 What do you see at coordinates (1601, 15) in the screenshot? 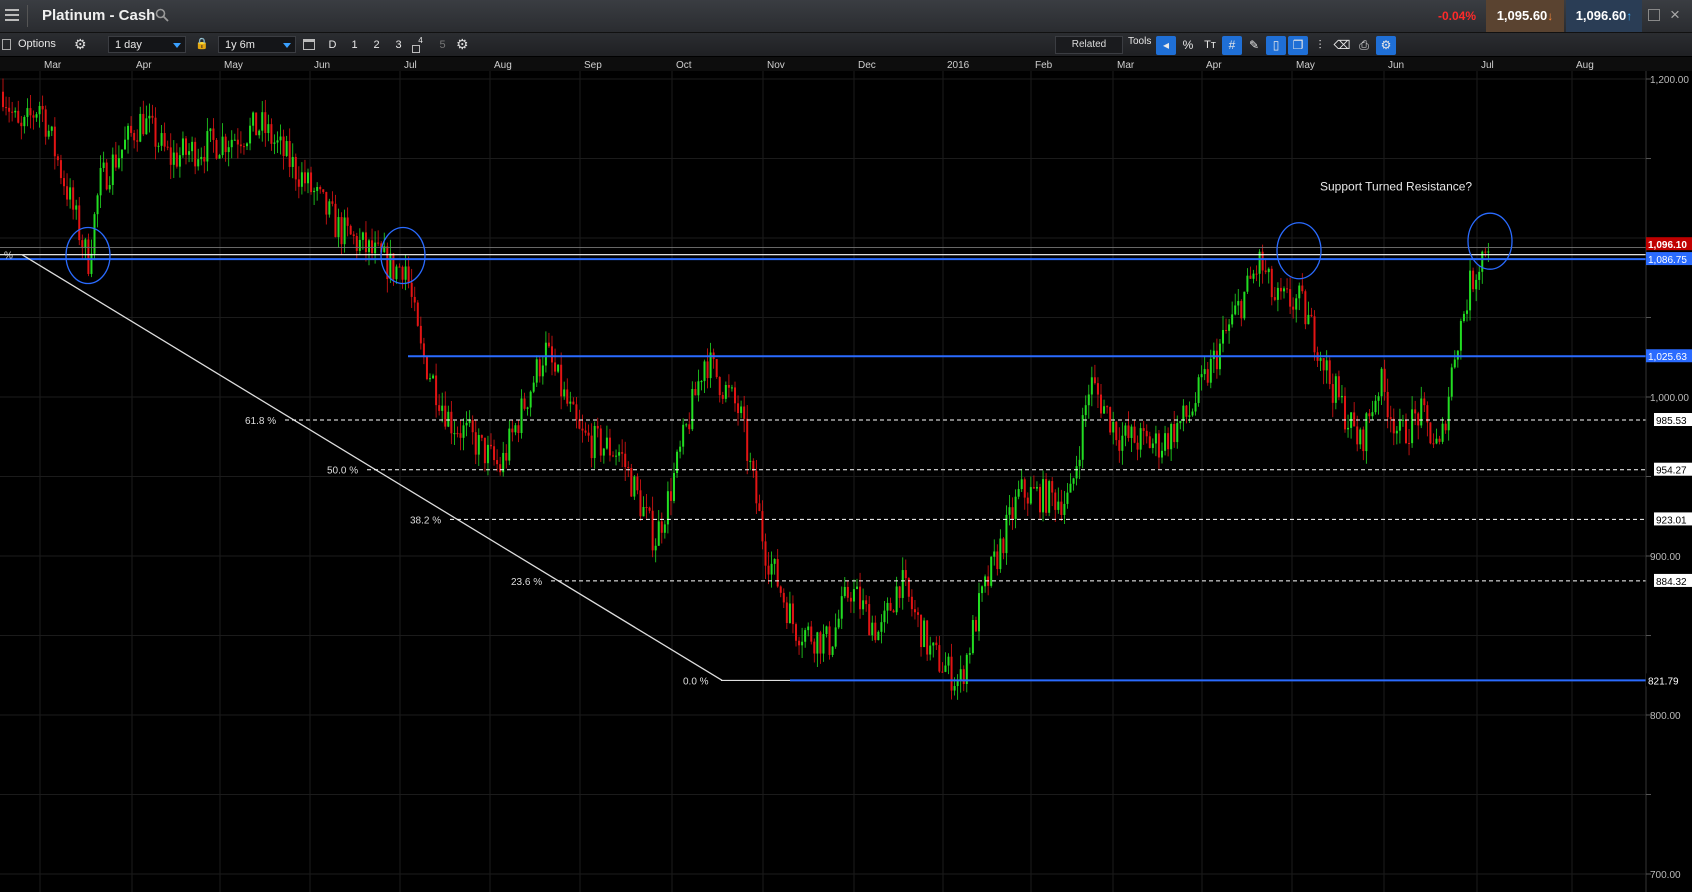
I see `buy-price: 1,096.60` at bounding box center [1601, 15].